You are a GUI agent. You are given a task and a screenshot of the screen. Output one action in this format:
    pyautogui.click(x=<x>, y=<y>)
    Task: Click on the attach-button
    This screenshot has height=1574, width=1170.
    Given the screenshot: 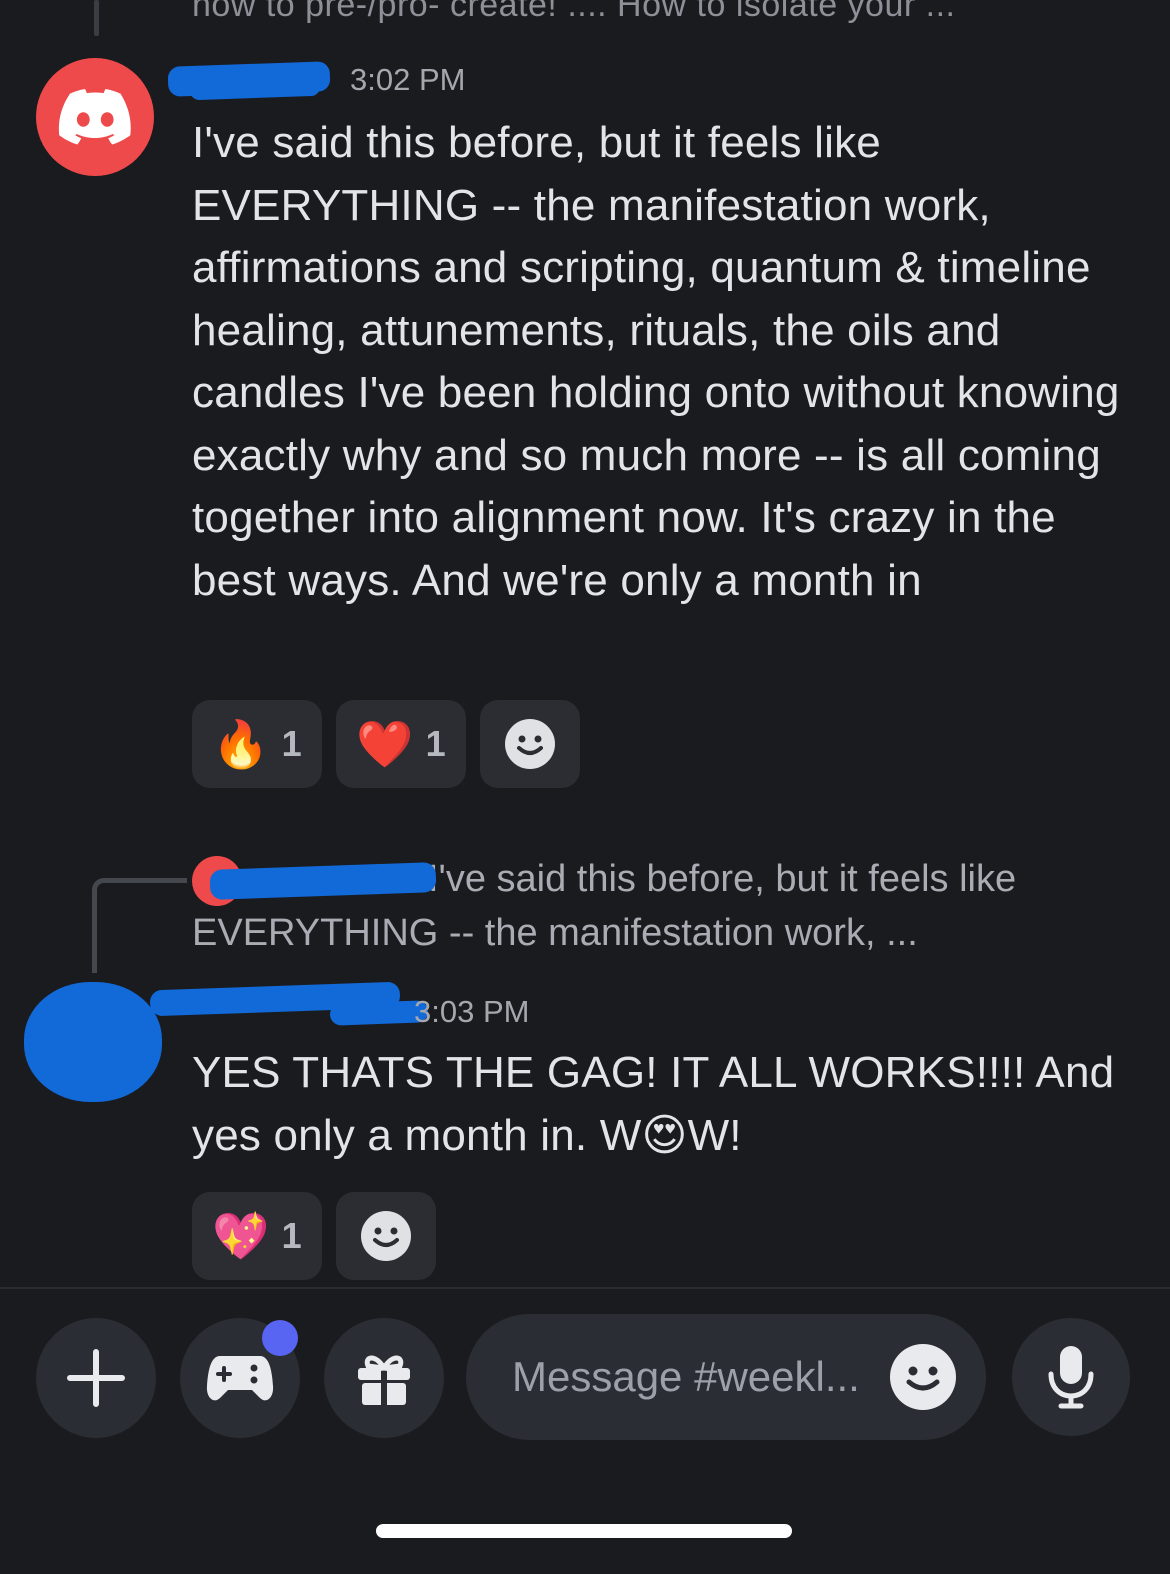 What is the action you would take?
    pyautogui.click(x=96, y=1378)
    